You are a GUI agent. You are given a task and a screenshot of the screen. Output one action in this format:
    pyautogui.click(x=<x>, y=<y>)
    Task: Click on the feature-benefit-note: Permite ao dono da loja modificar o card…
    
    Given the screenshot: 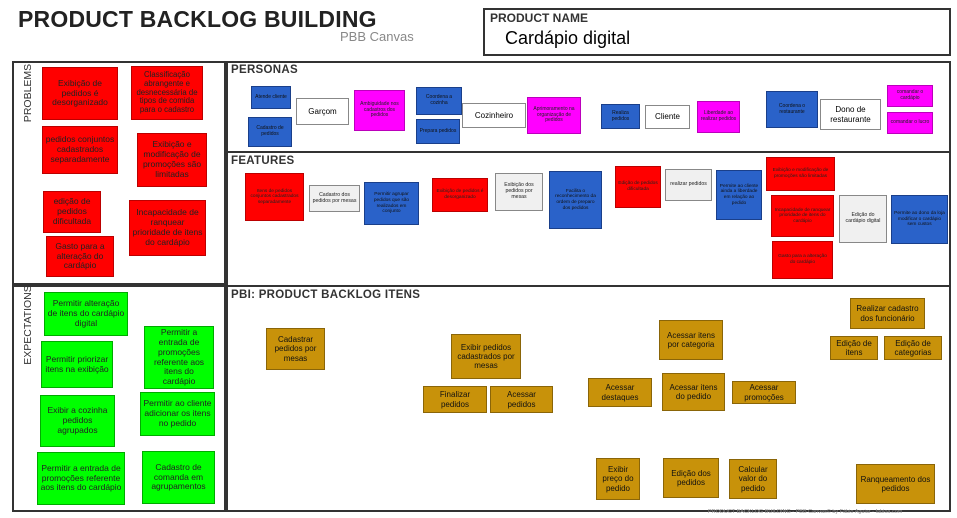 What is the action you would take?
    pyautogui.click(x=919, y=219)
    